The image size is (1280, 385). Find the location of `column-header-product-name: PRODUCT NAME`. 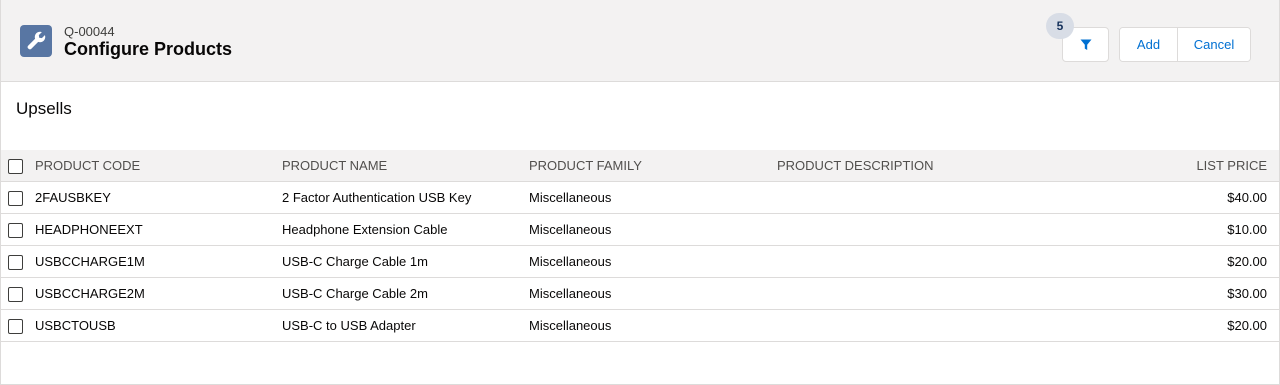

column-header-product-name: PRODUCT NAME is located at coordinates (334, 166).